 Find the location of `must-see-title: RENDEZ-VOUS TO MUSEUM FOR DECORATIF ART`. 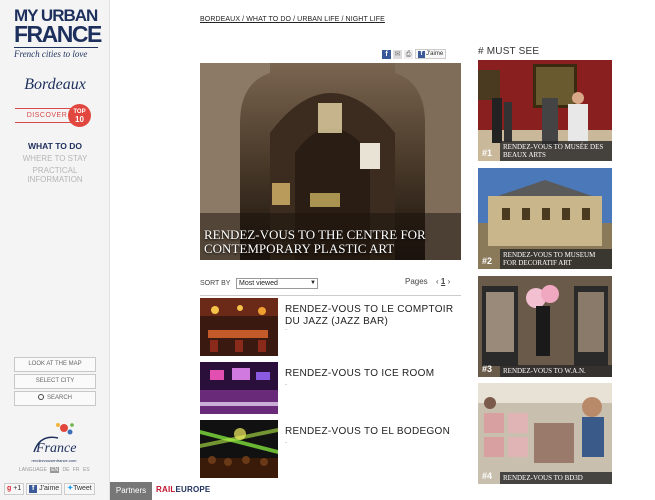

must-see-title: RENDEZ-VOUS TO MUSEUM FOR DECORATIF ART is located at coordinates (556, 259).